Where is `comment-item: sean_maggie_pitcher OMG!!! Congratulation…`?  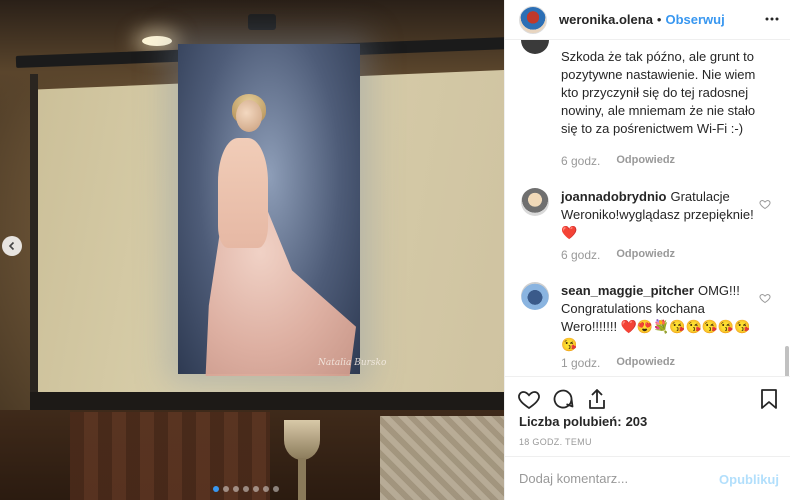
comment-item: sean_maggie_pitcher OMG!!! Congratulation… is located at coordinates (653, 329).